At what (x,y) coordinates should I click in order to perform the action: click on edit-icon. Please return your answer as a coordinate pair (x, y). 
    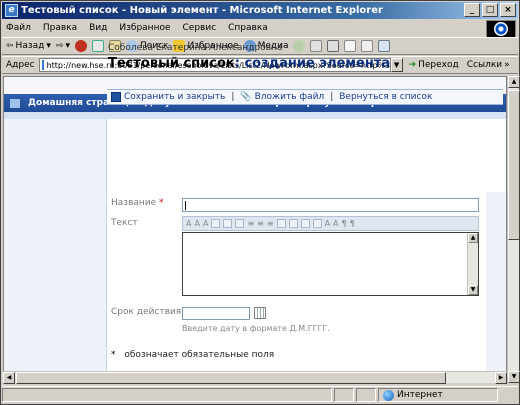
    Looking at the image, I should click on (350, 46).